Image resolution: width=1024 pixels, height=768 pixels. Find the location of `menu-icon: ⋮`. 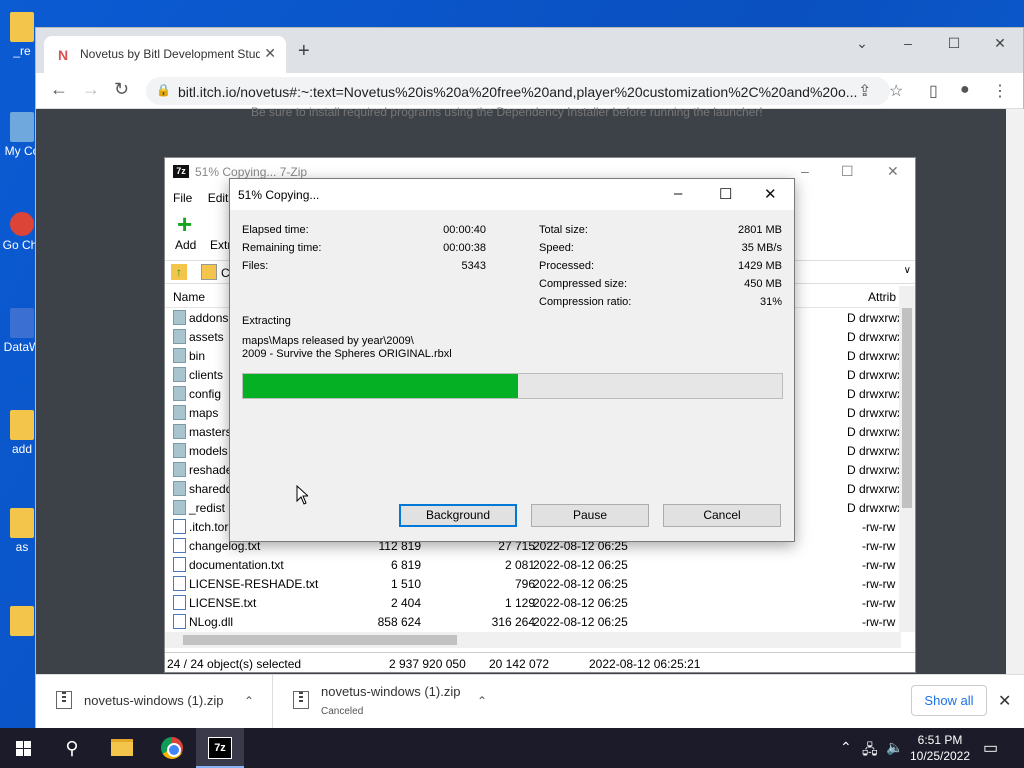

menu-icon: ⋮ is located at coordinates (1000, 91).